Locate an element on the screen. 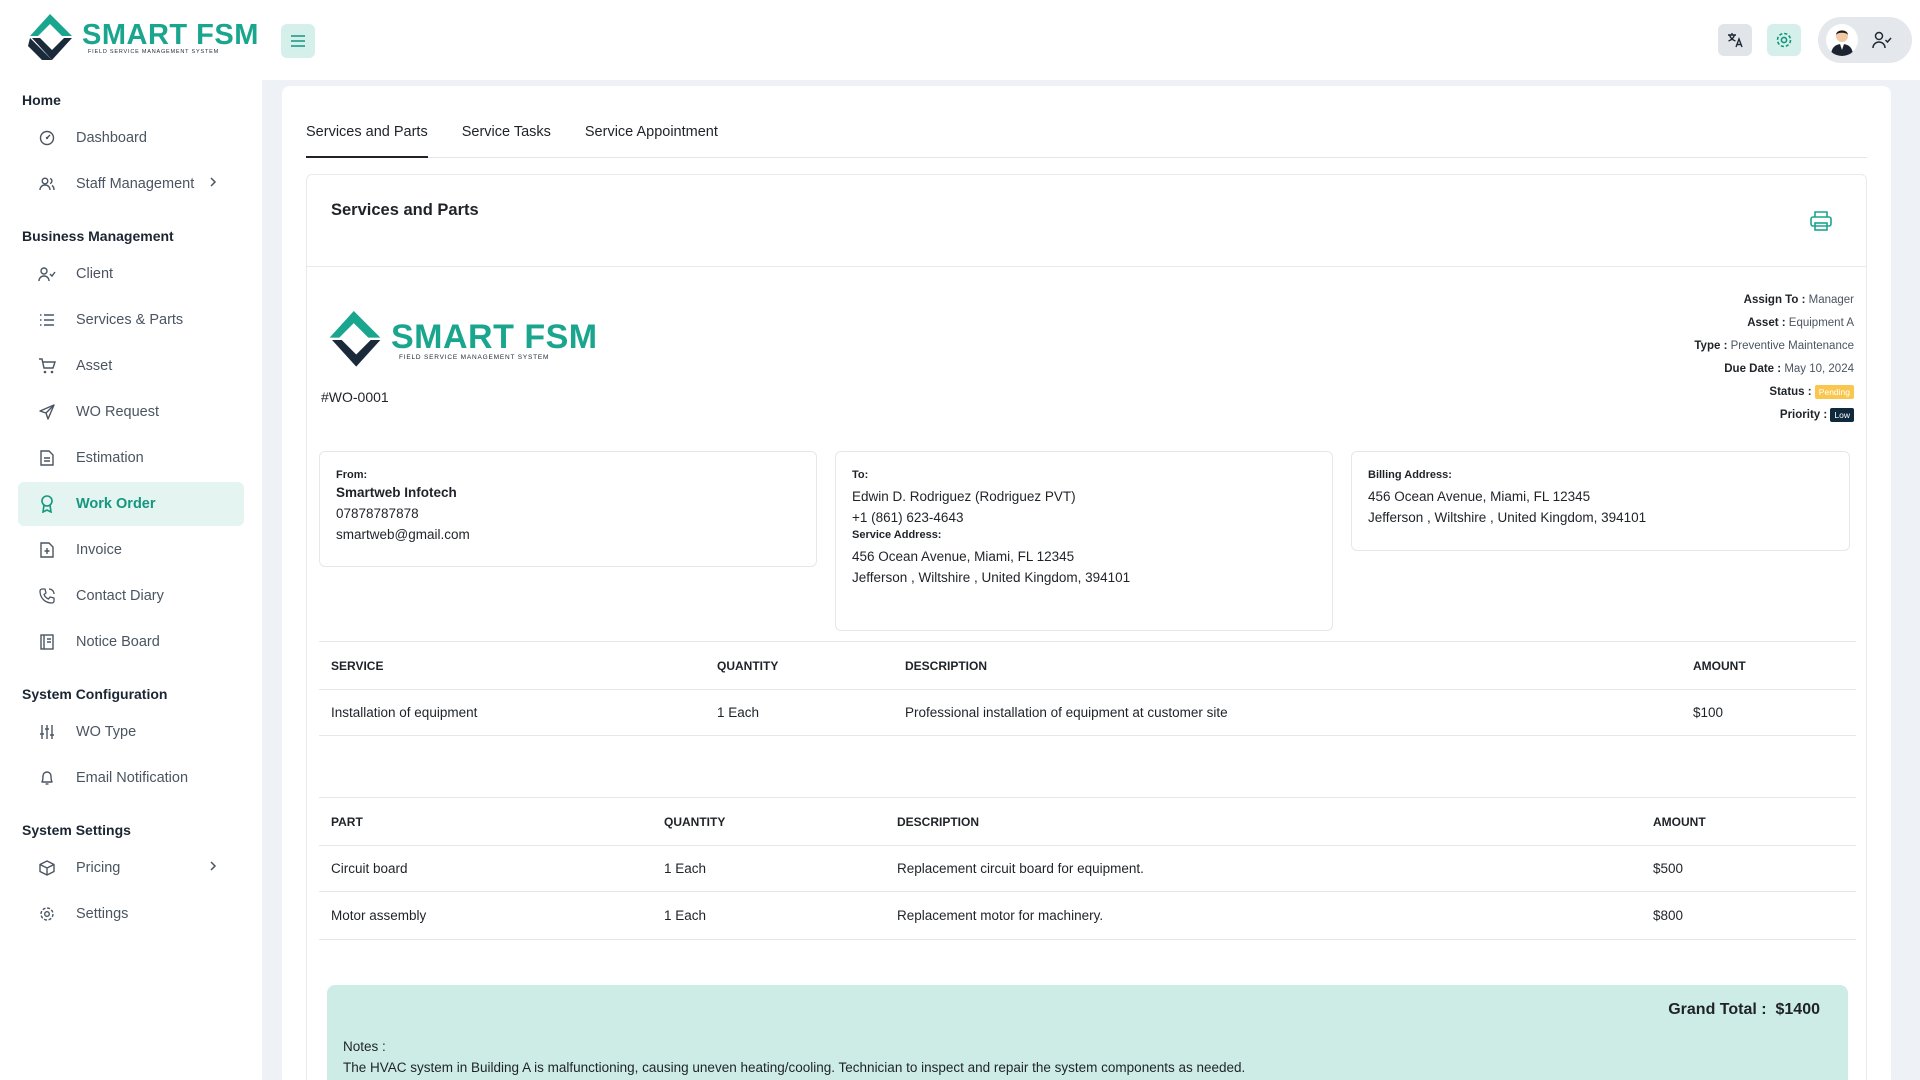 Image resolution: width=1920 pixels, height=1080 pixels. sidebar-item-label: Services & Parts is located at coordinates (130, 320).